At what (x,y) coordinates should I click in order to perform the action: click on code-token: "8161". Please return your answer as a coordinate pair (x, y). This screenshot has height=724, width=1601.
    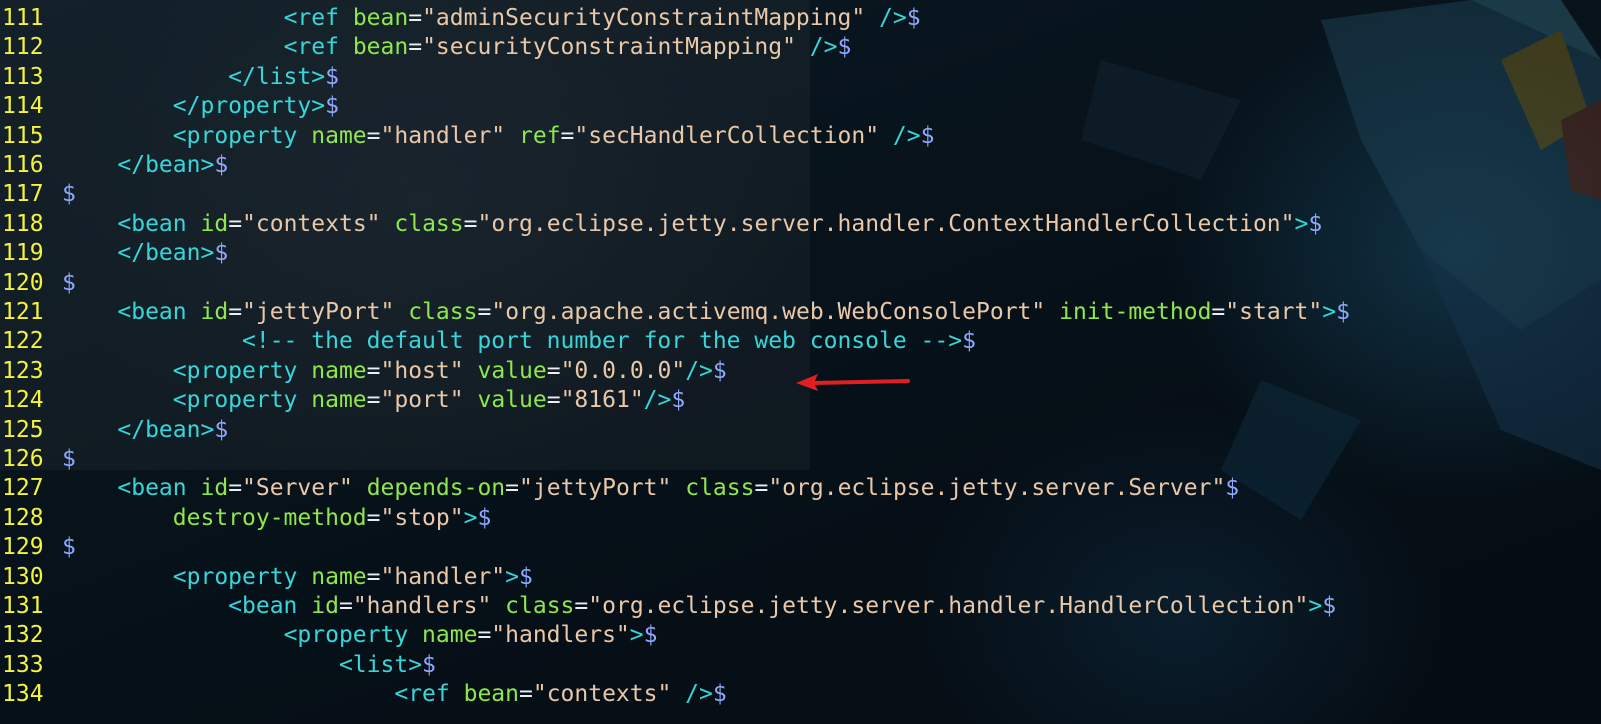
    Looking at the image, I should click on (602, 400).